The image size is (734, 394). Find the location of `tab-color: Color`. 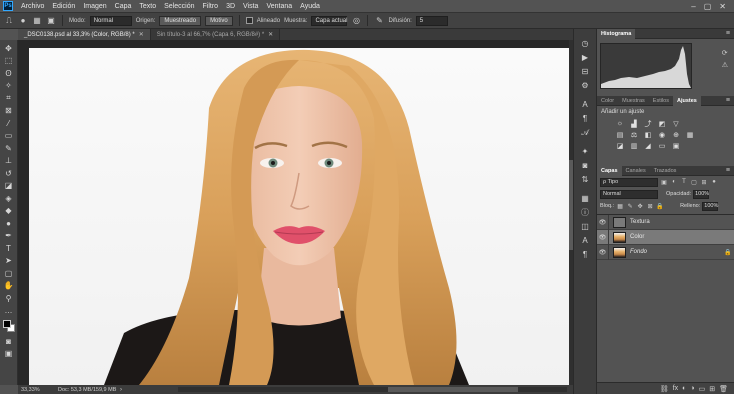

tab-color: Color is located at coordinates (607, 101).